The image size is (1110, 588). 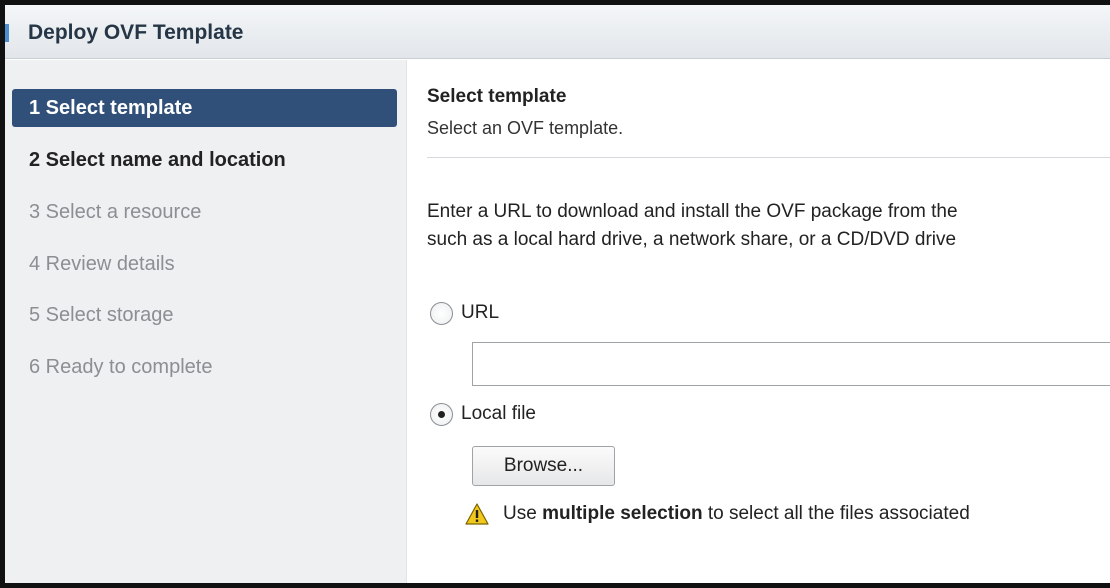 What do you see at coordinates (768, 157) in the screenshot?
I see `divider` at bounding box center [768, 157].